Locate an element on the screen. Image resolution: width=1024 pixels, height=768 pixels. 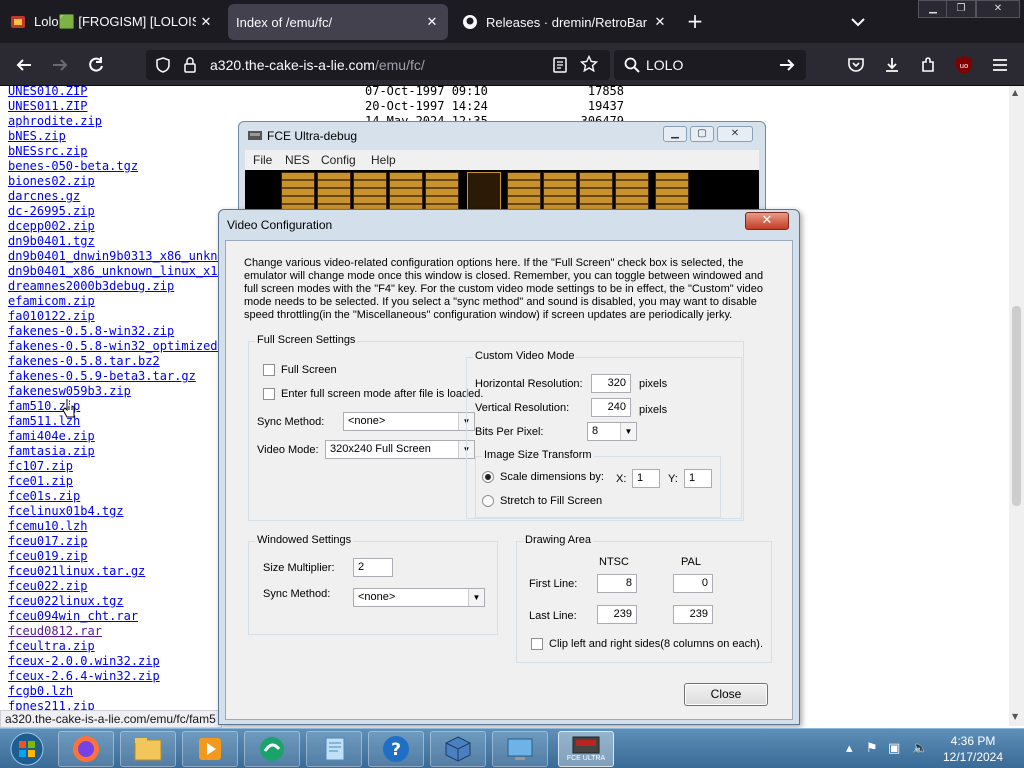
reader-view-icon is located at coordinates (560, 67).